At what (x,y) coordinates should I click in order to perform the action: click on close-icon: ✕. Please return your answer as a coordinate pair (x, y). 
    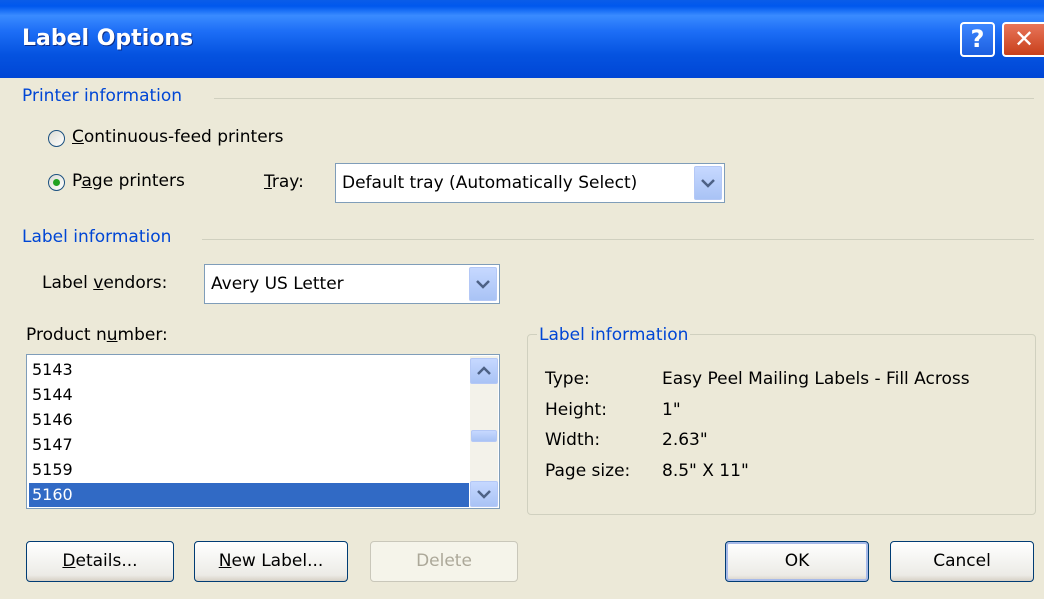
    Looking at the image, I should click on (1024, 39).